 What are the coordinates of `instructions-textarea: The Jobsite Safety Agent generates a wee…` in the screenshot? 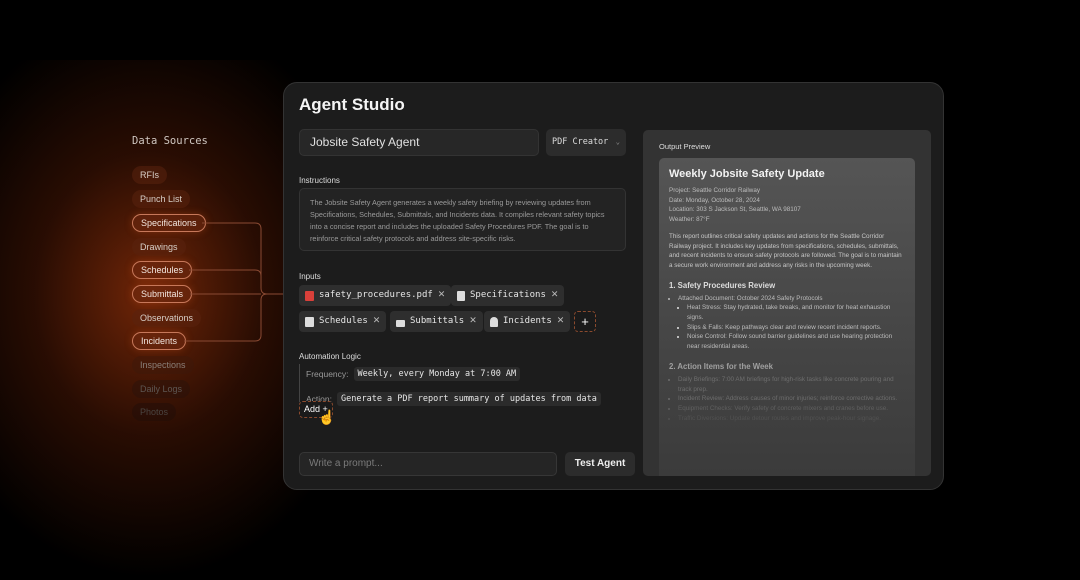 It's located at (462, 219).